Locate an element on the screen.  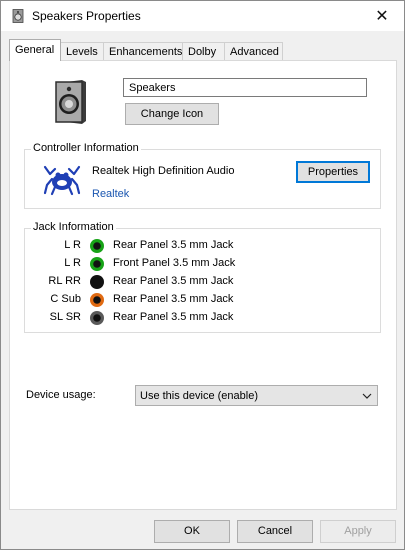
jack-row: L R Front Panel 3.5 mm Jack is located at coordinates (205, 264).